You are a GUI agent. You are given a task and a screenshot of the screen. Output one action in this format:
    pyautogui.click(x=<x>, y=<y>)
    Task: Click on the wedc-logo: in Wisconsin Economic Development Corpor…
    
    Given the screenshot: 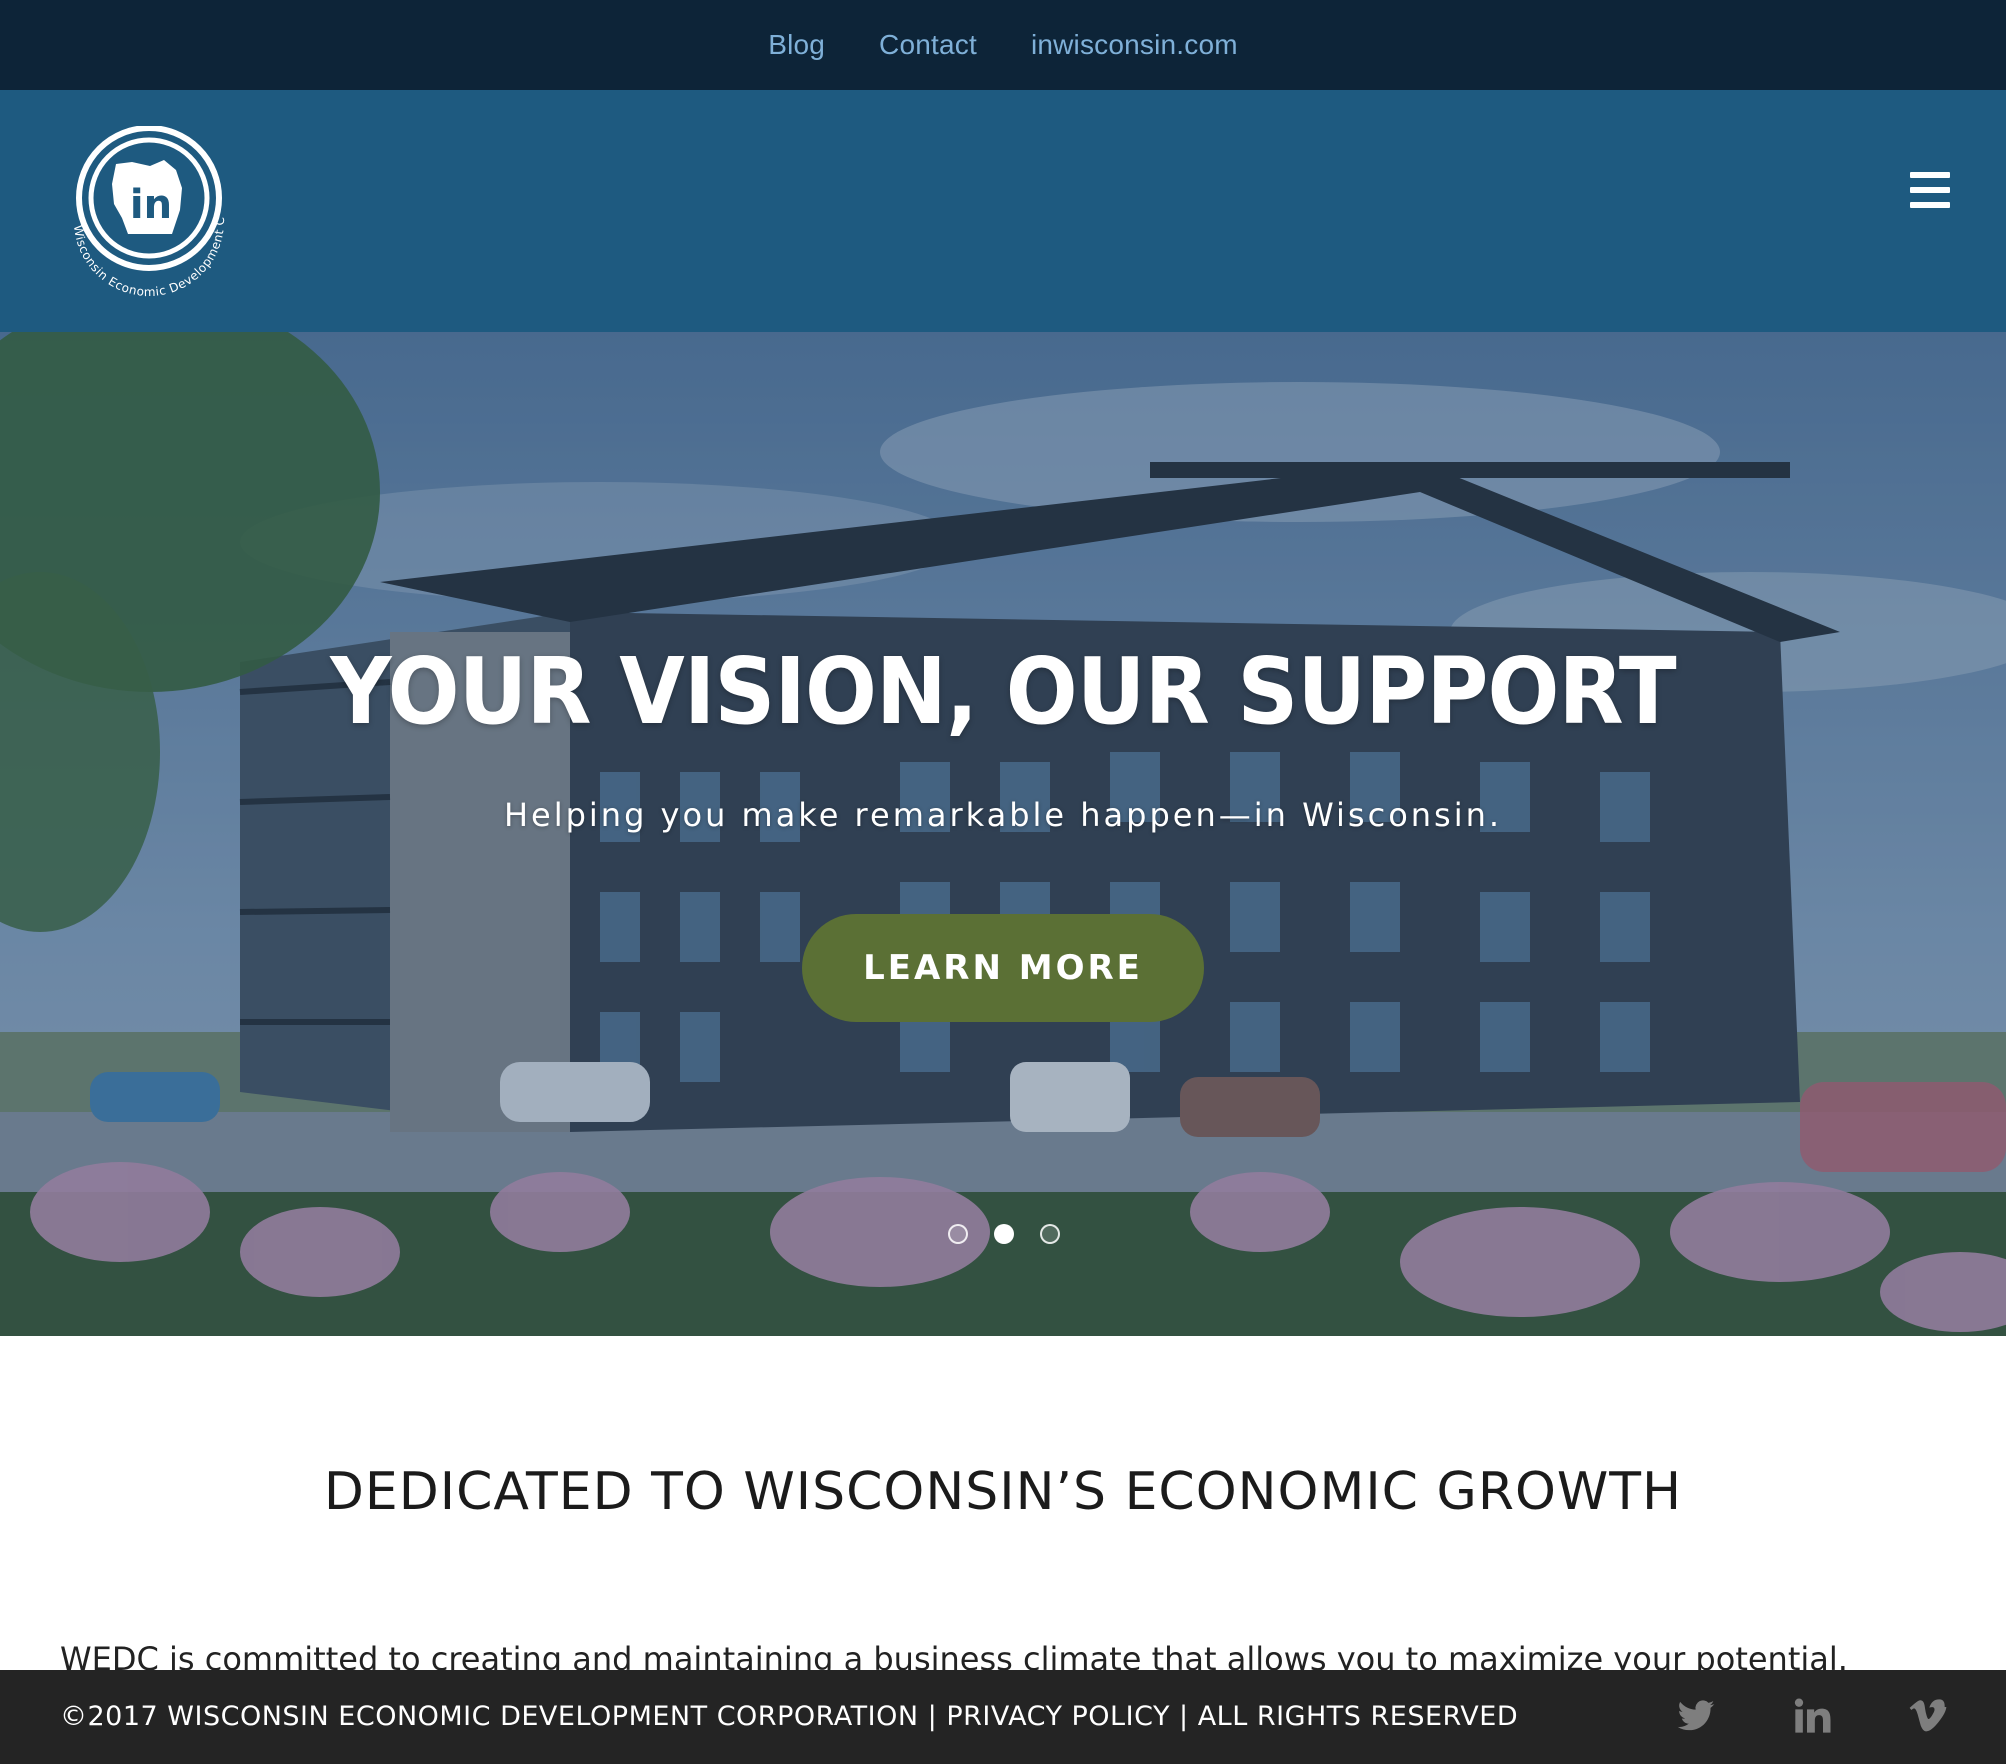 What is the action you would take?
    pyautogui.click(x=149, y=221)
    